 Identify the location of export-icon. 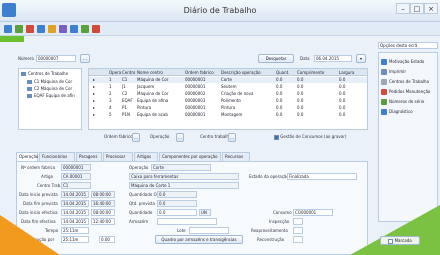
(85, 29).